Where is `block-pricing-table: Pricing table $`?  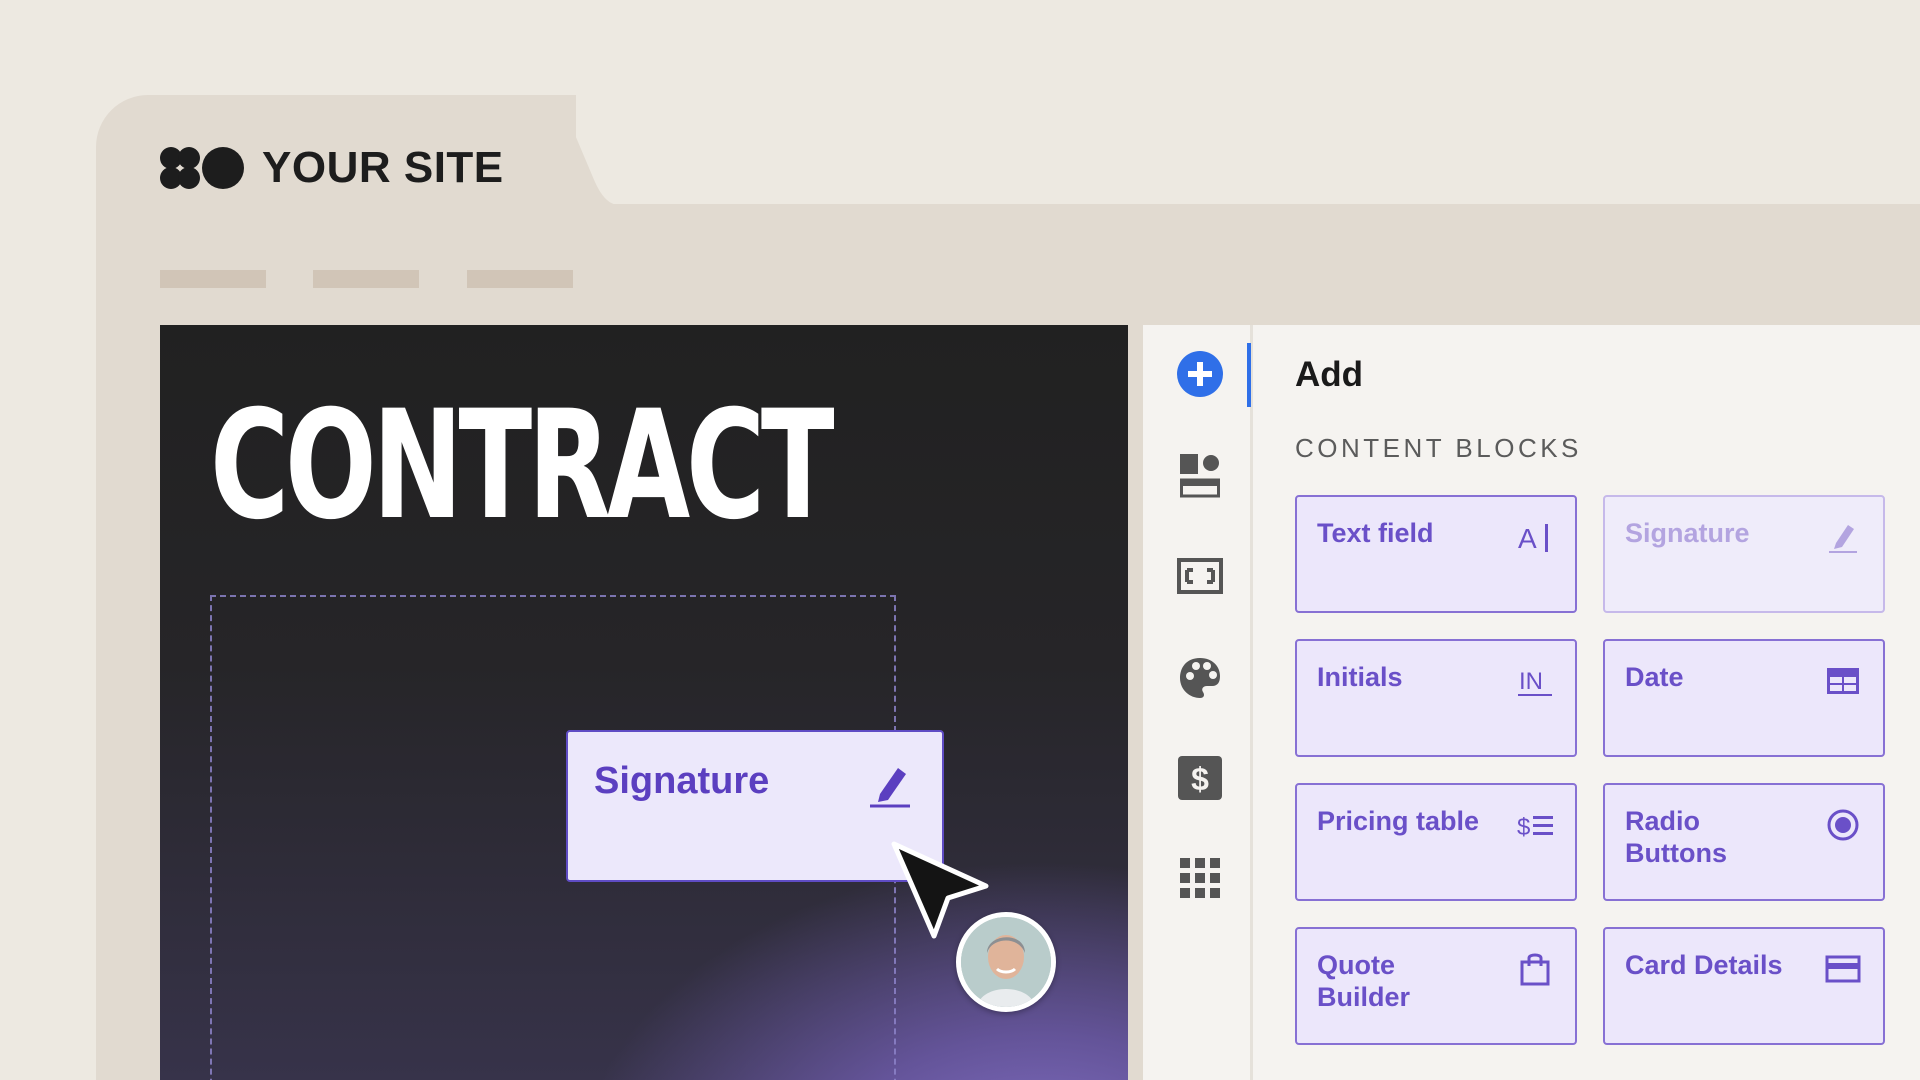 block-pricing-table: Pricing table $ is located at coordinates (1436, 842).